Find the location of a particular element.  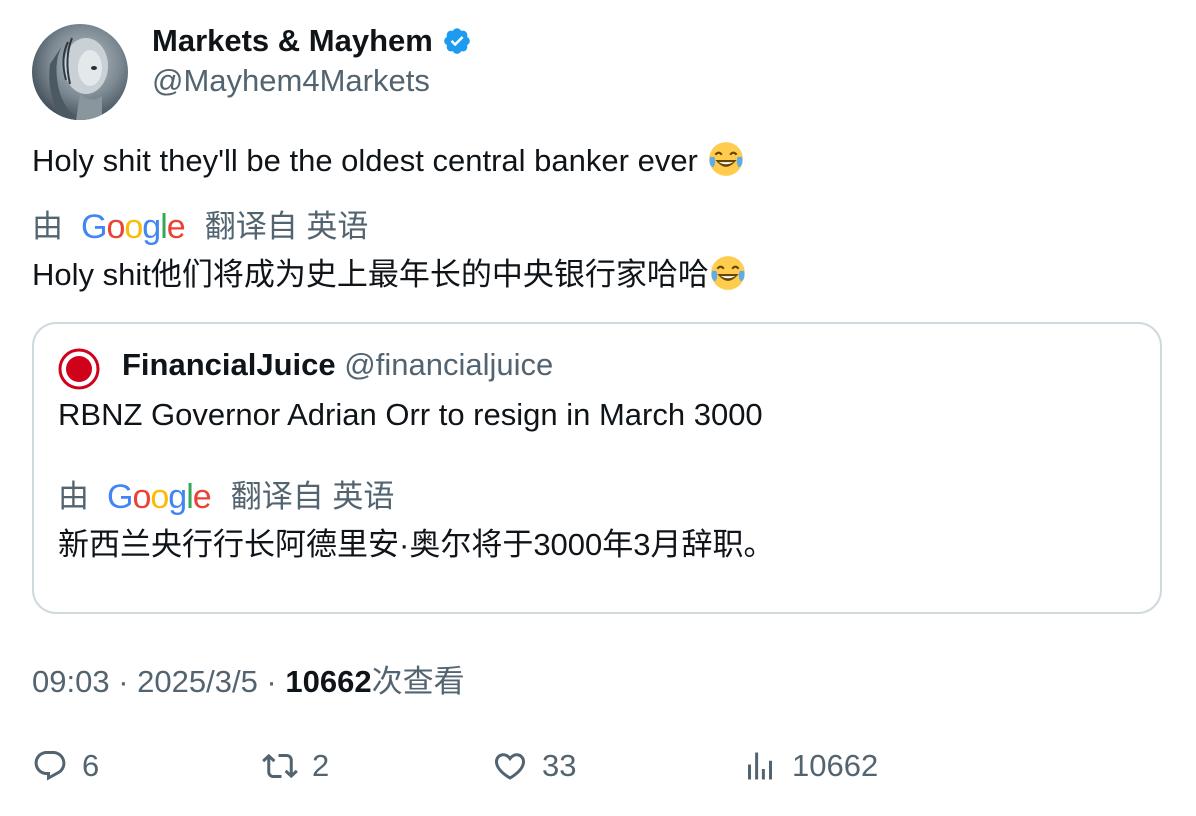

translated-text-content: Holy shit他们将成为史上最年长的中央银行家哈哈 is located at coordinates (370, 274).